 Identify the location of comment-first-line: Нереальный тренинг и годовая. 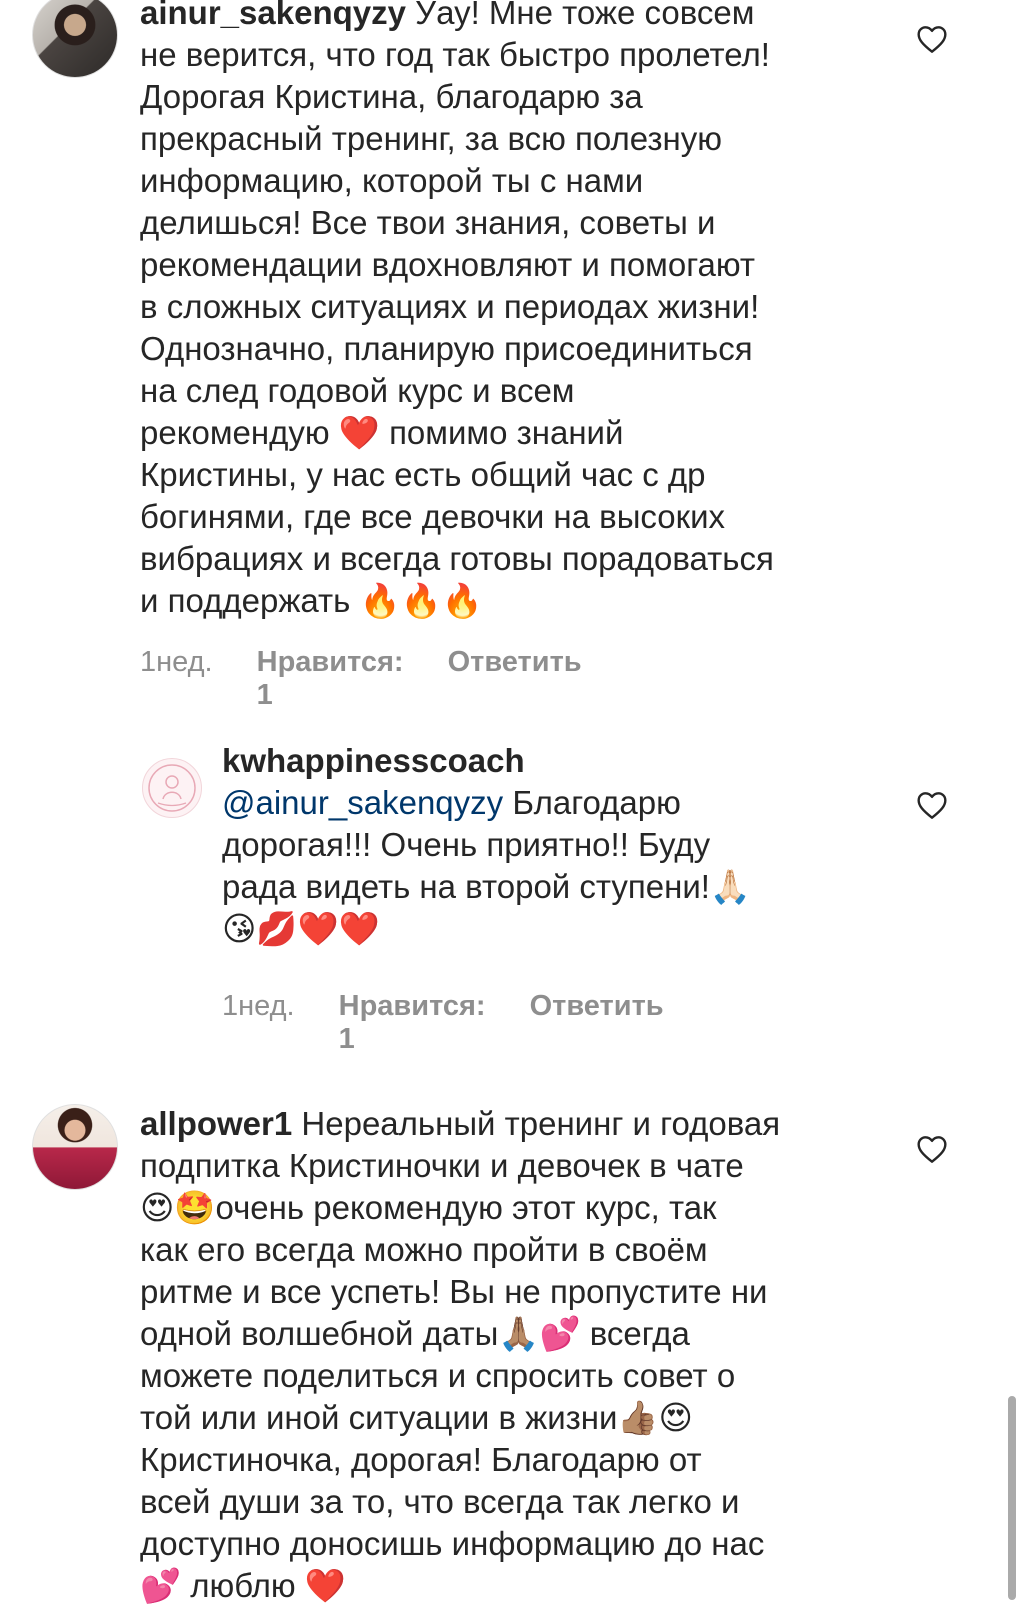
(536, 1123).